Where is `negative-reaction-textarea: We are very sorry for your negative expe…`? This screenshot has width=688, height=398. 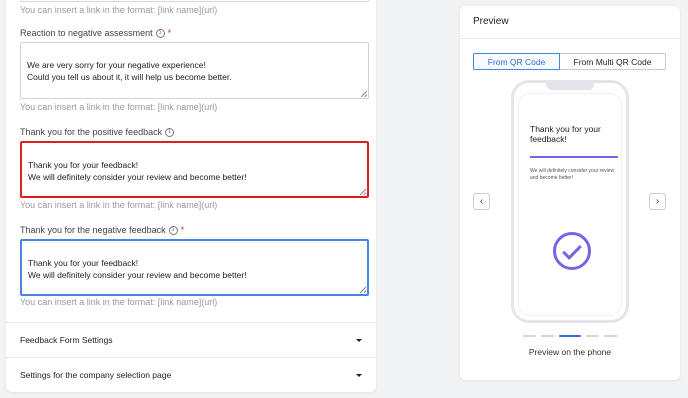
negative-reaction-textarea: We are very sorry for your negative expe… is located at coordinates (194, 70).